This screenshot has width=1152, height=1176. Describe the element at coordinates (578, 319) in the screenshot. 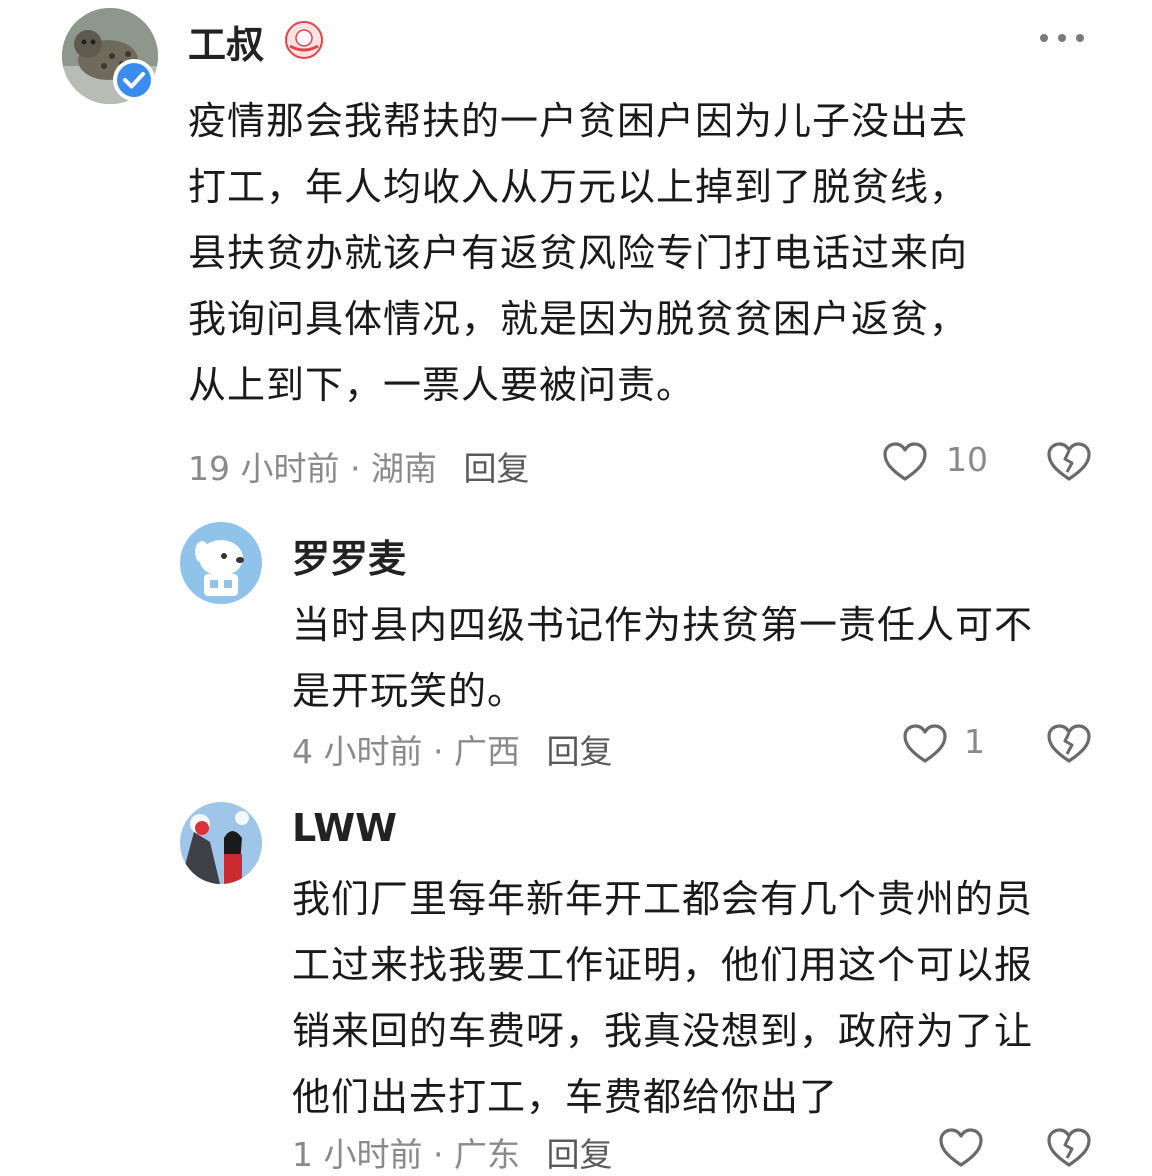

I see `comment-line: 我询问具体情况，就是因为脱贫贫困户返贫，` at that location.